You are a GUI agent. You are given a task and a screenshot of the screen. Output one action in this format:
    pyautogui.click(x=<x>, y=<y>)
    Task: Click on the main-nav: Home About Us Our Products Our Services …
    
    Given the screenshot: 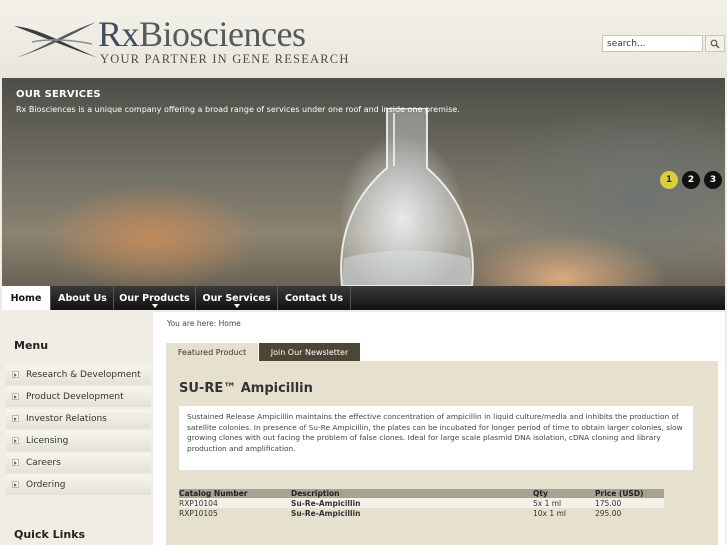 What is the action you would take?
    pyautogui.click(x=363, y=298)
    